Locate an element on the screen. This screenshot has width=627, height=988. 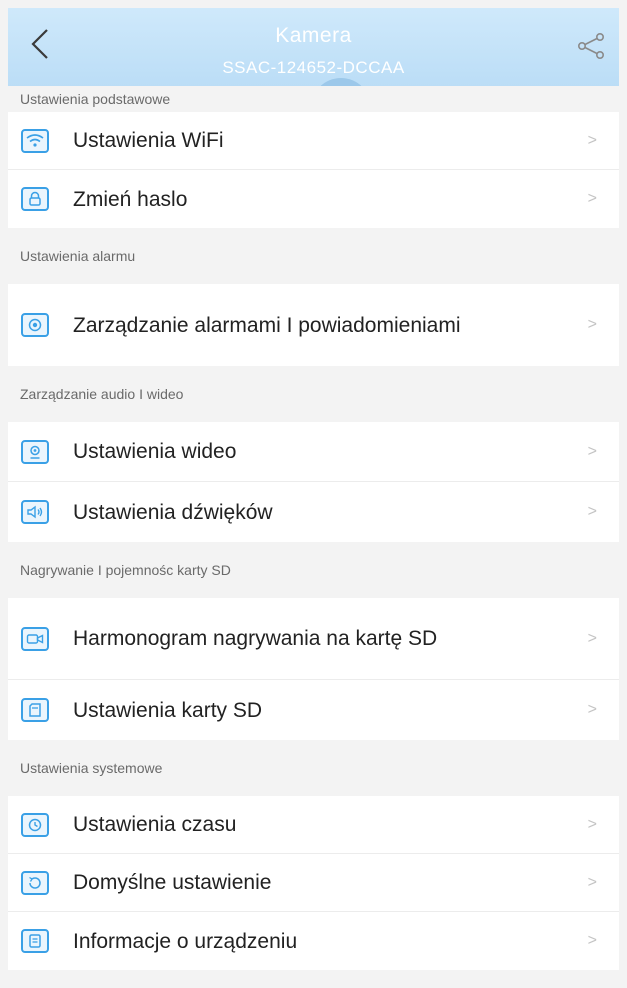
setting-label: Zarządzanie alarmami I powiadomieniami is located at coordinates (267, 325).